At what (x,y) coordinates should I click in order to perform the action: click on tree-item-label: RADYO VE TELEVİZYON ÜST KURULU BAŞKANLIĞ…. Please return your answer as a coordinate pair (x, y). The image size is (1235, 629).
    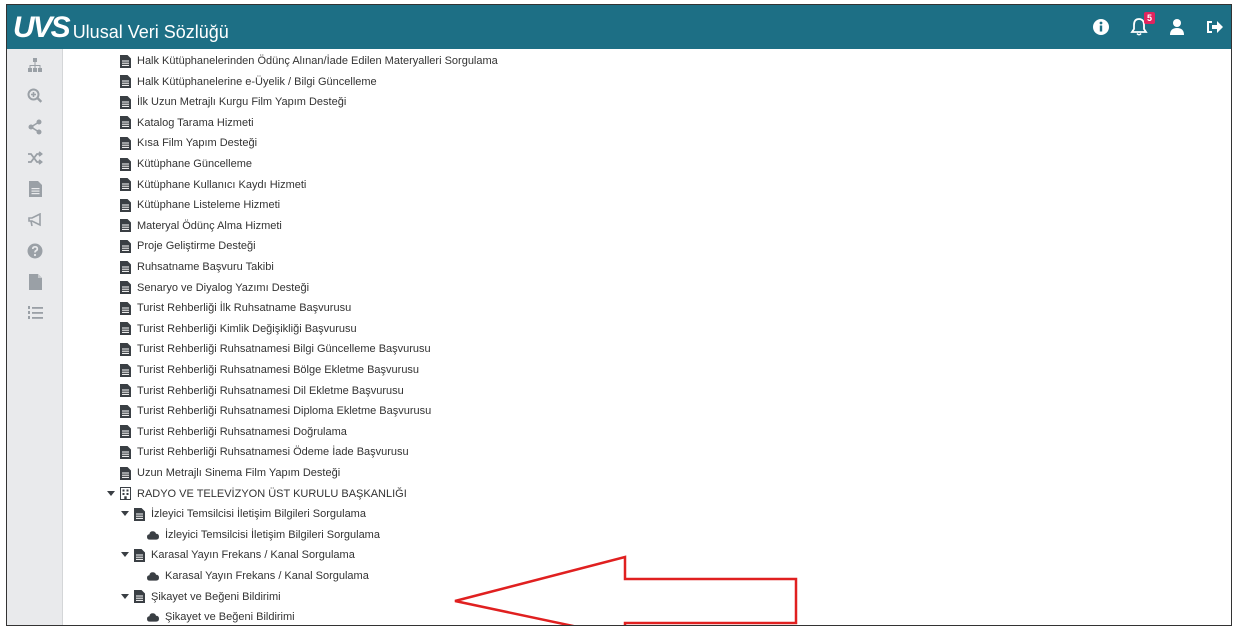
    Looking at the image, I should click on (272, 493).